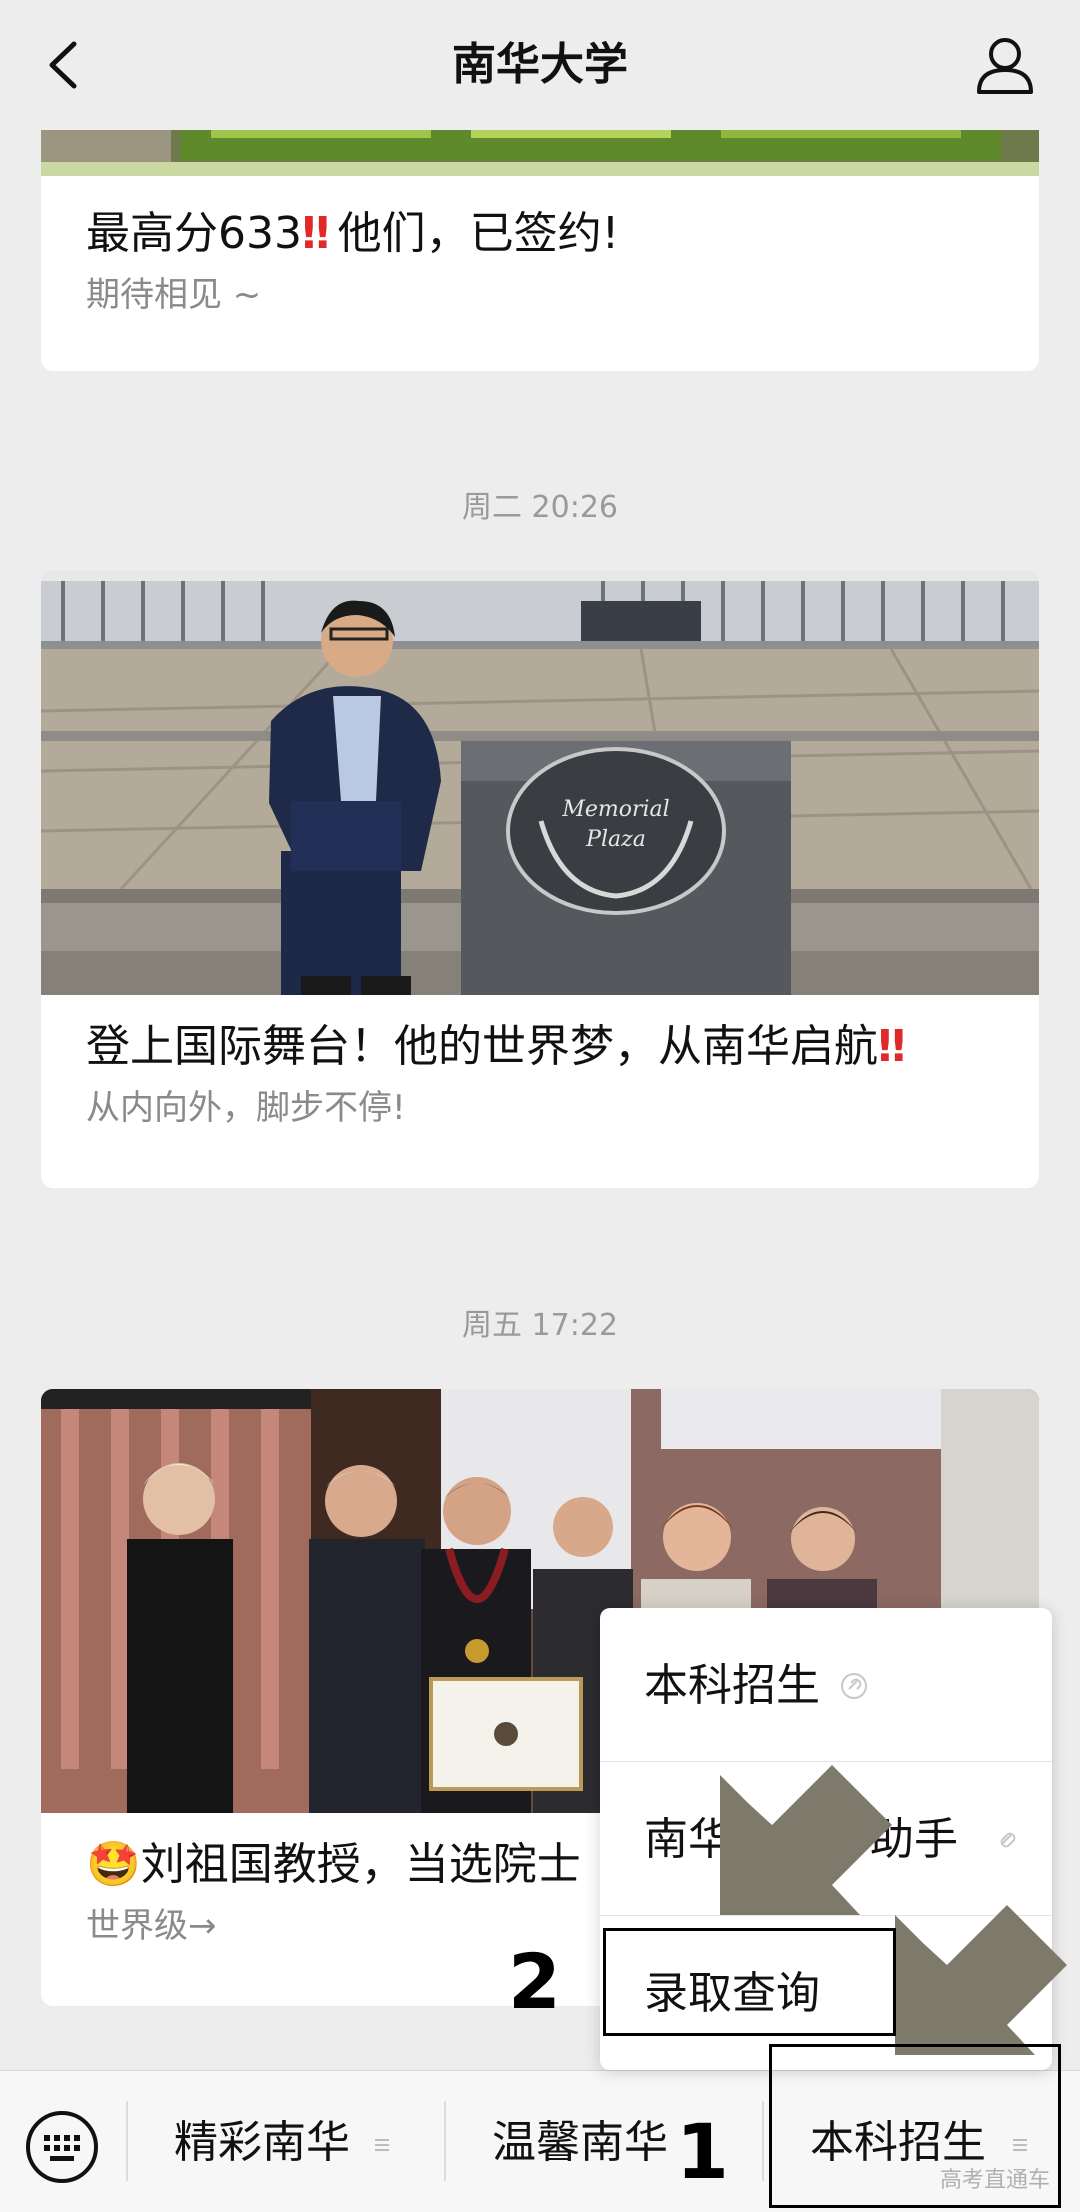 This screenshot has height=2212, width=1080. I want to click on submenu-item-label: 南华, so click(688, 1839).